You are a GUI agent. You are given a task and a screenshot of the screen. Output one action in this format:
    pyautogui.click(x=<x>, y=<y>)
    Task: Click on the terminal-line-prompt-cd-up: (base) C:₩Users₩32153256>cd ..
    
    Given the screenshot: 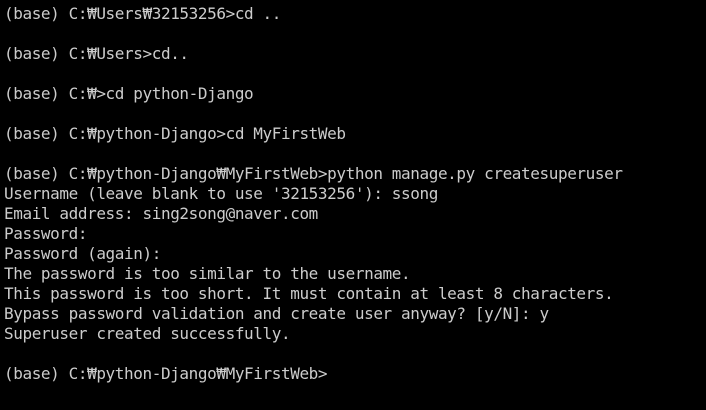 What is the action you would take?
    pyautogui.click(x=142, y=13)
    